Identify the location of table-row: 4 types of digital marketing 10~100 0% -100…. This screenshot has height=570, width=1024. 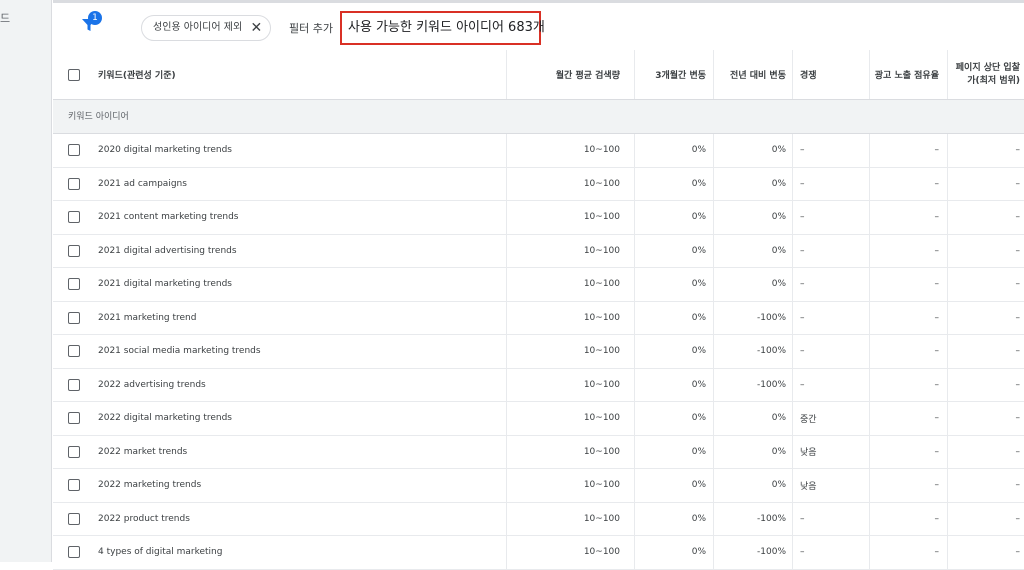
(538, 553).